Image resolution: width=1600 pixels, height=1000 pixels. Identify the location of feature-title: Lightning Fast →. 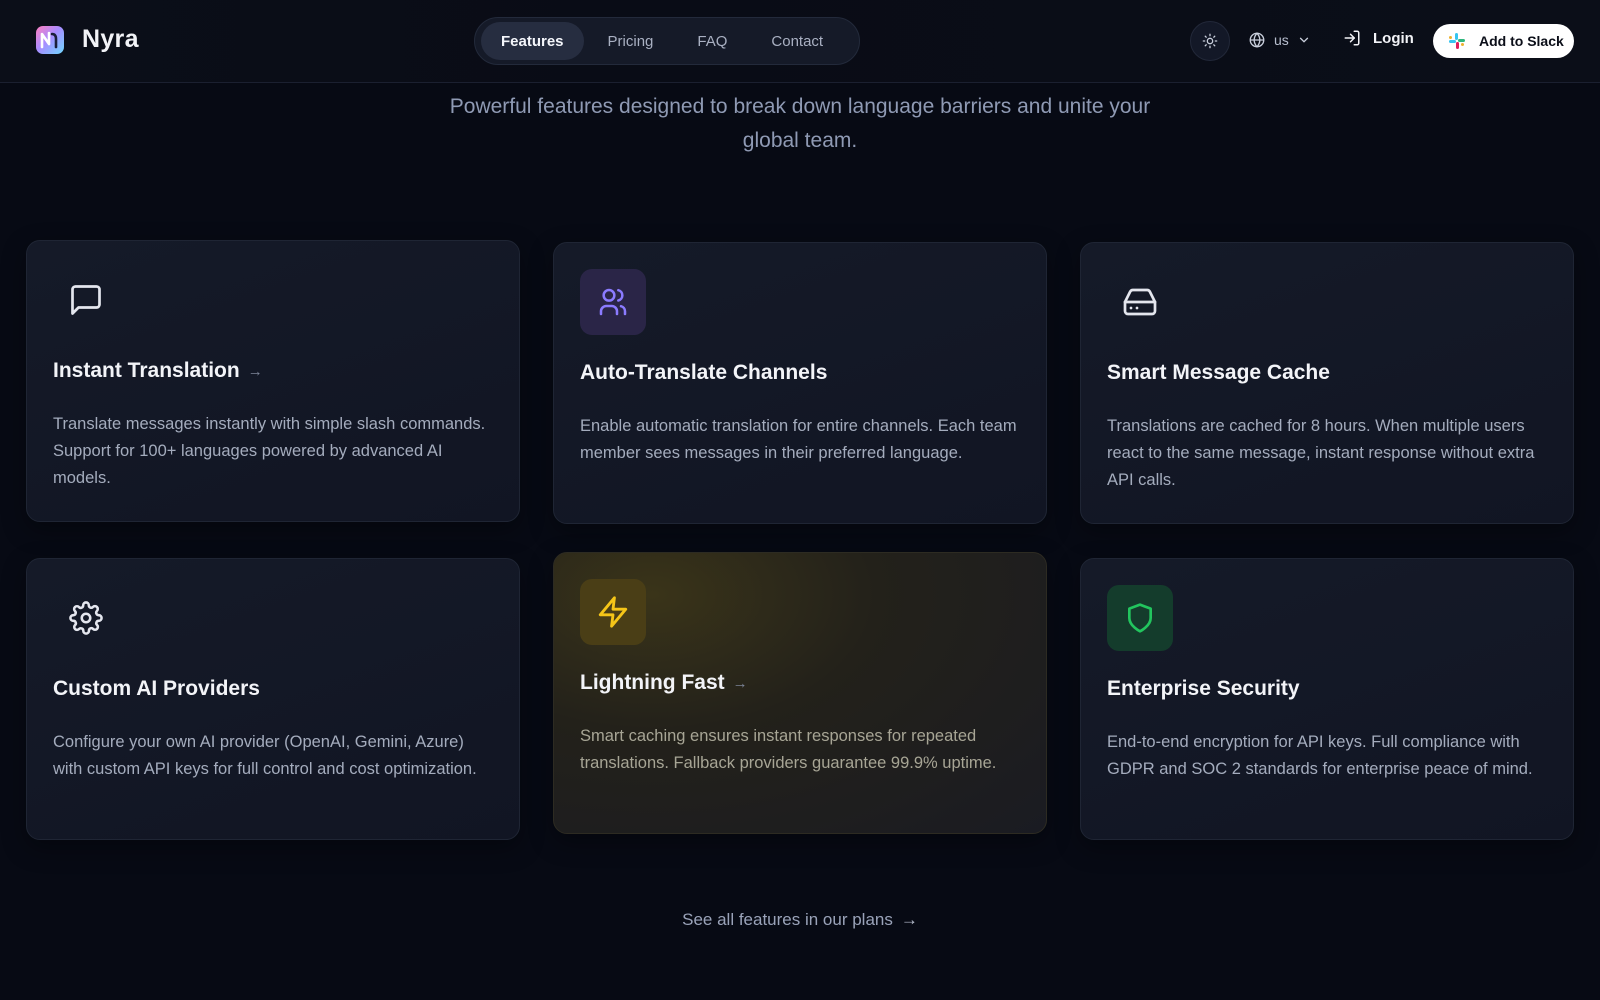
(664, 683).